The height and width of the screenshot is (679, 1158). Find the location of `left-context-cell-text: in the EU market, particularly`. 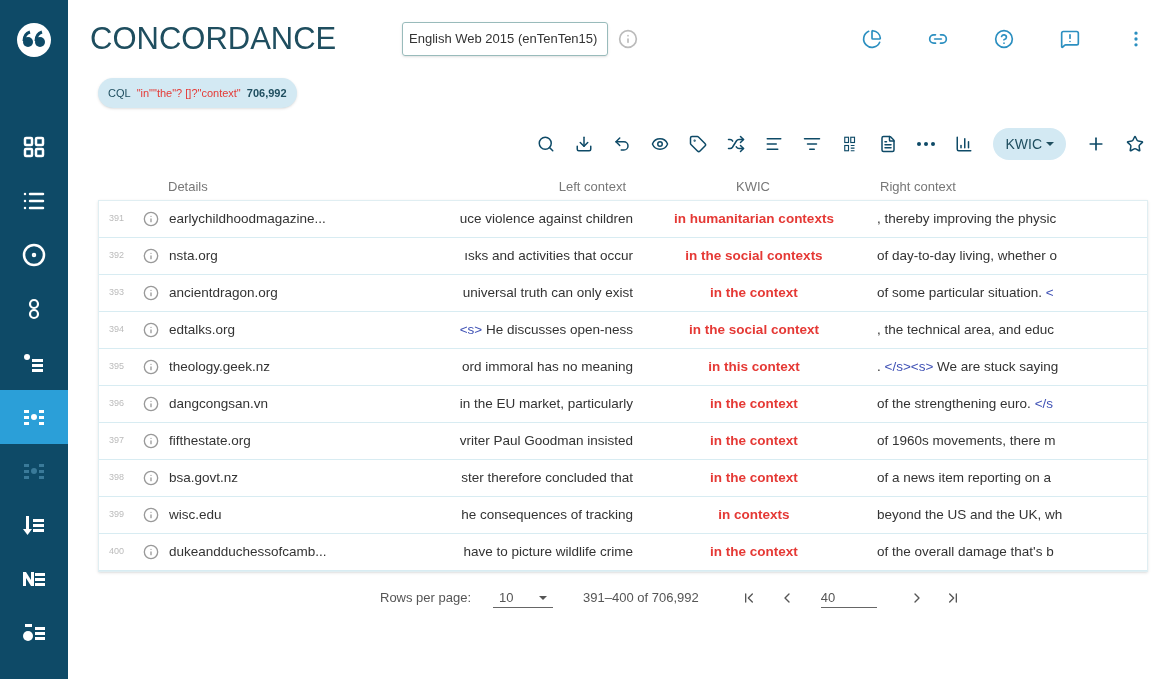

left-context-cell-text: in the EU market, particularly is located at coordinates (546, 403).